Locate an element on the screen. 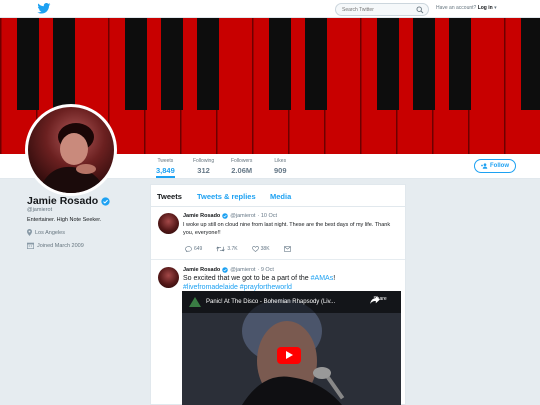 Image resolution: width=540 pixels, height=405 pixels. retweet-count: 3.7K is located at coordinates (232, 249).